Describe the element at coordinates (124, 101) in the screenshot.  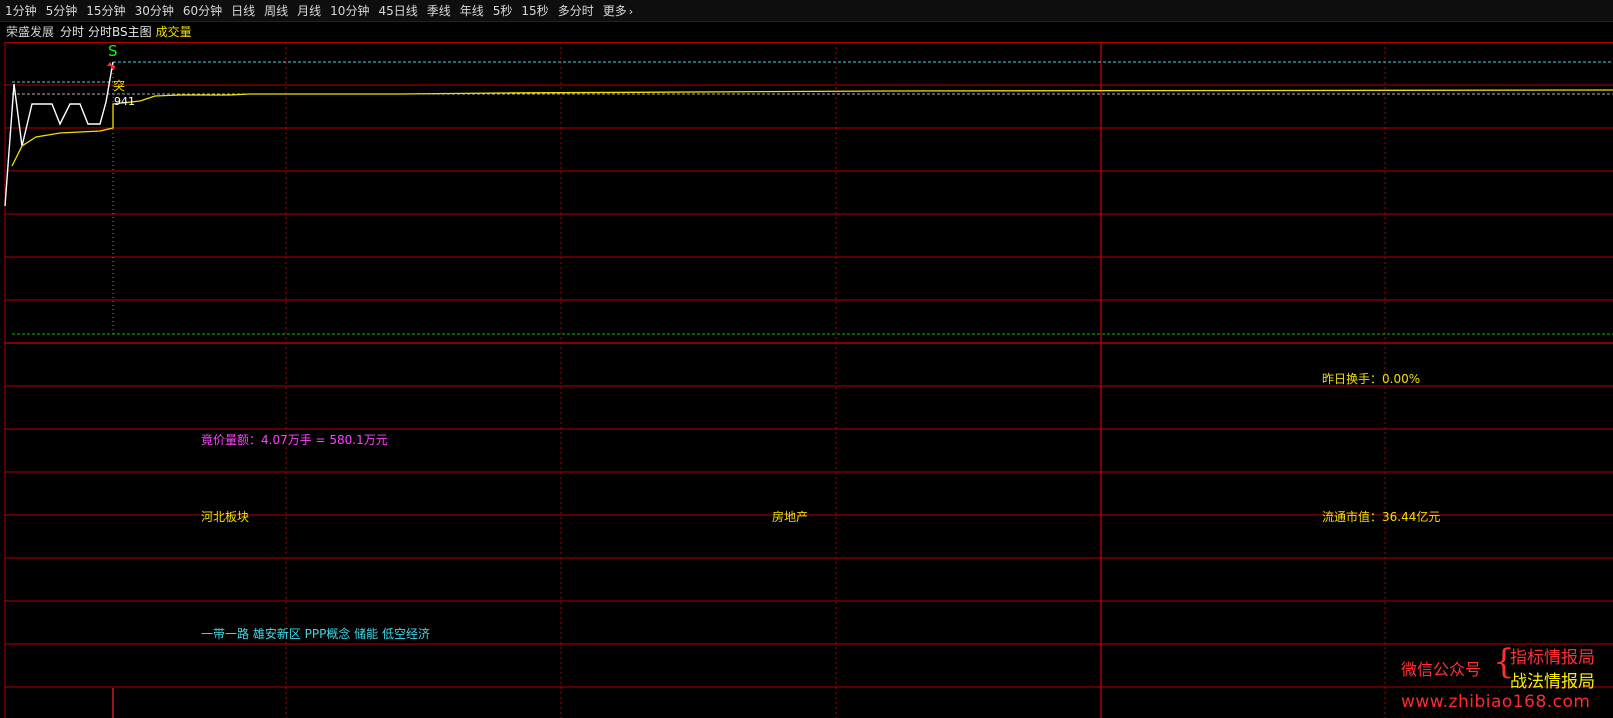
I see `volume-value-label: 941` at that location.